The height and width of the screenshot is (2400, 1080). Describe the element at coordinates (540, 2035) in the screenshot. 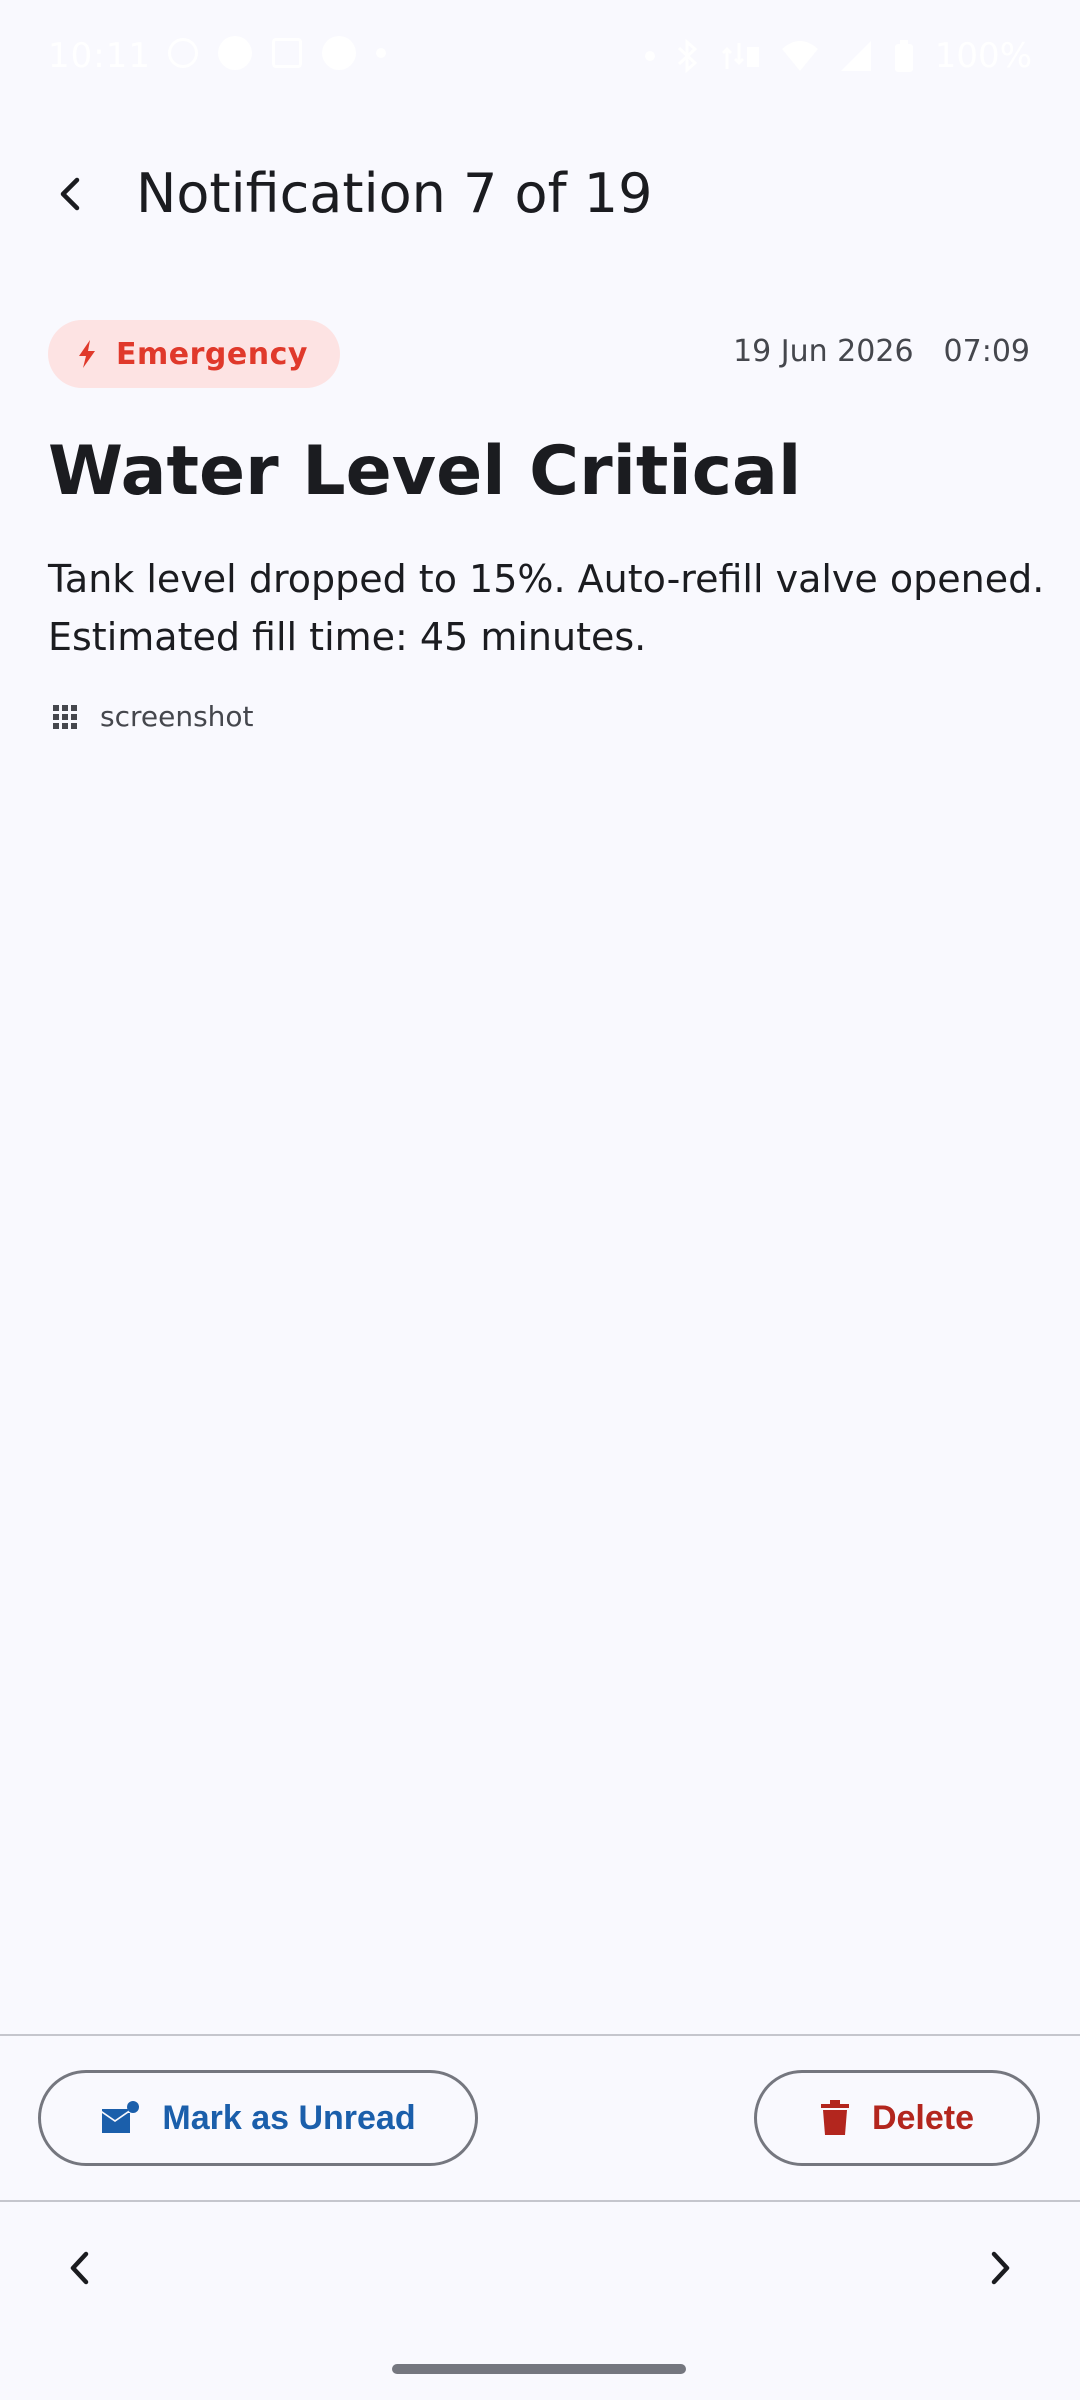

I see `divider-top` at that location.